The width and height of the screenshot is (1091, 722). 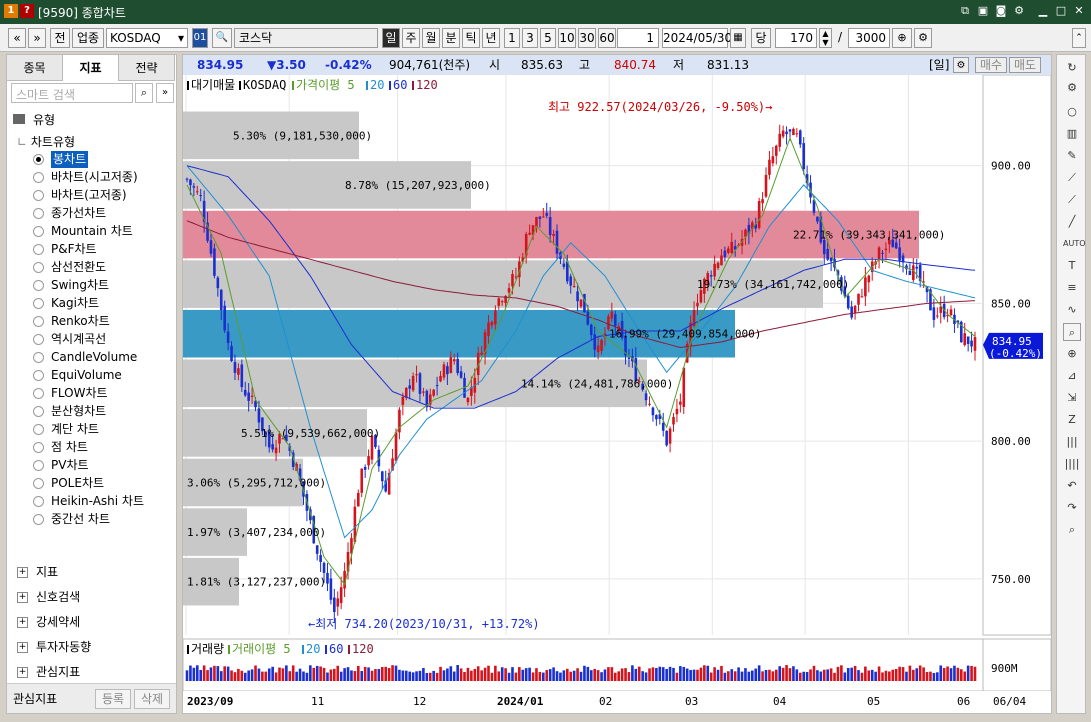 I want to click on chart-type-item: 바차트(시고저종), so click(x=94, y=177).